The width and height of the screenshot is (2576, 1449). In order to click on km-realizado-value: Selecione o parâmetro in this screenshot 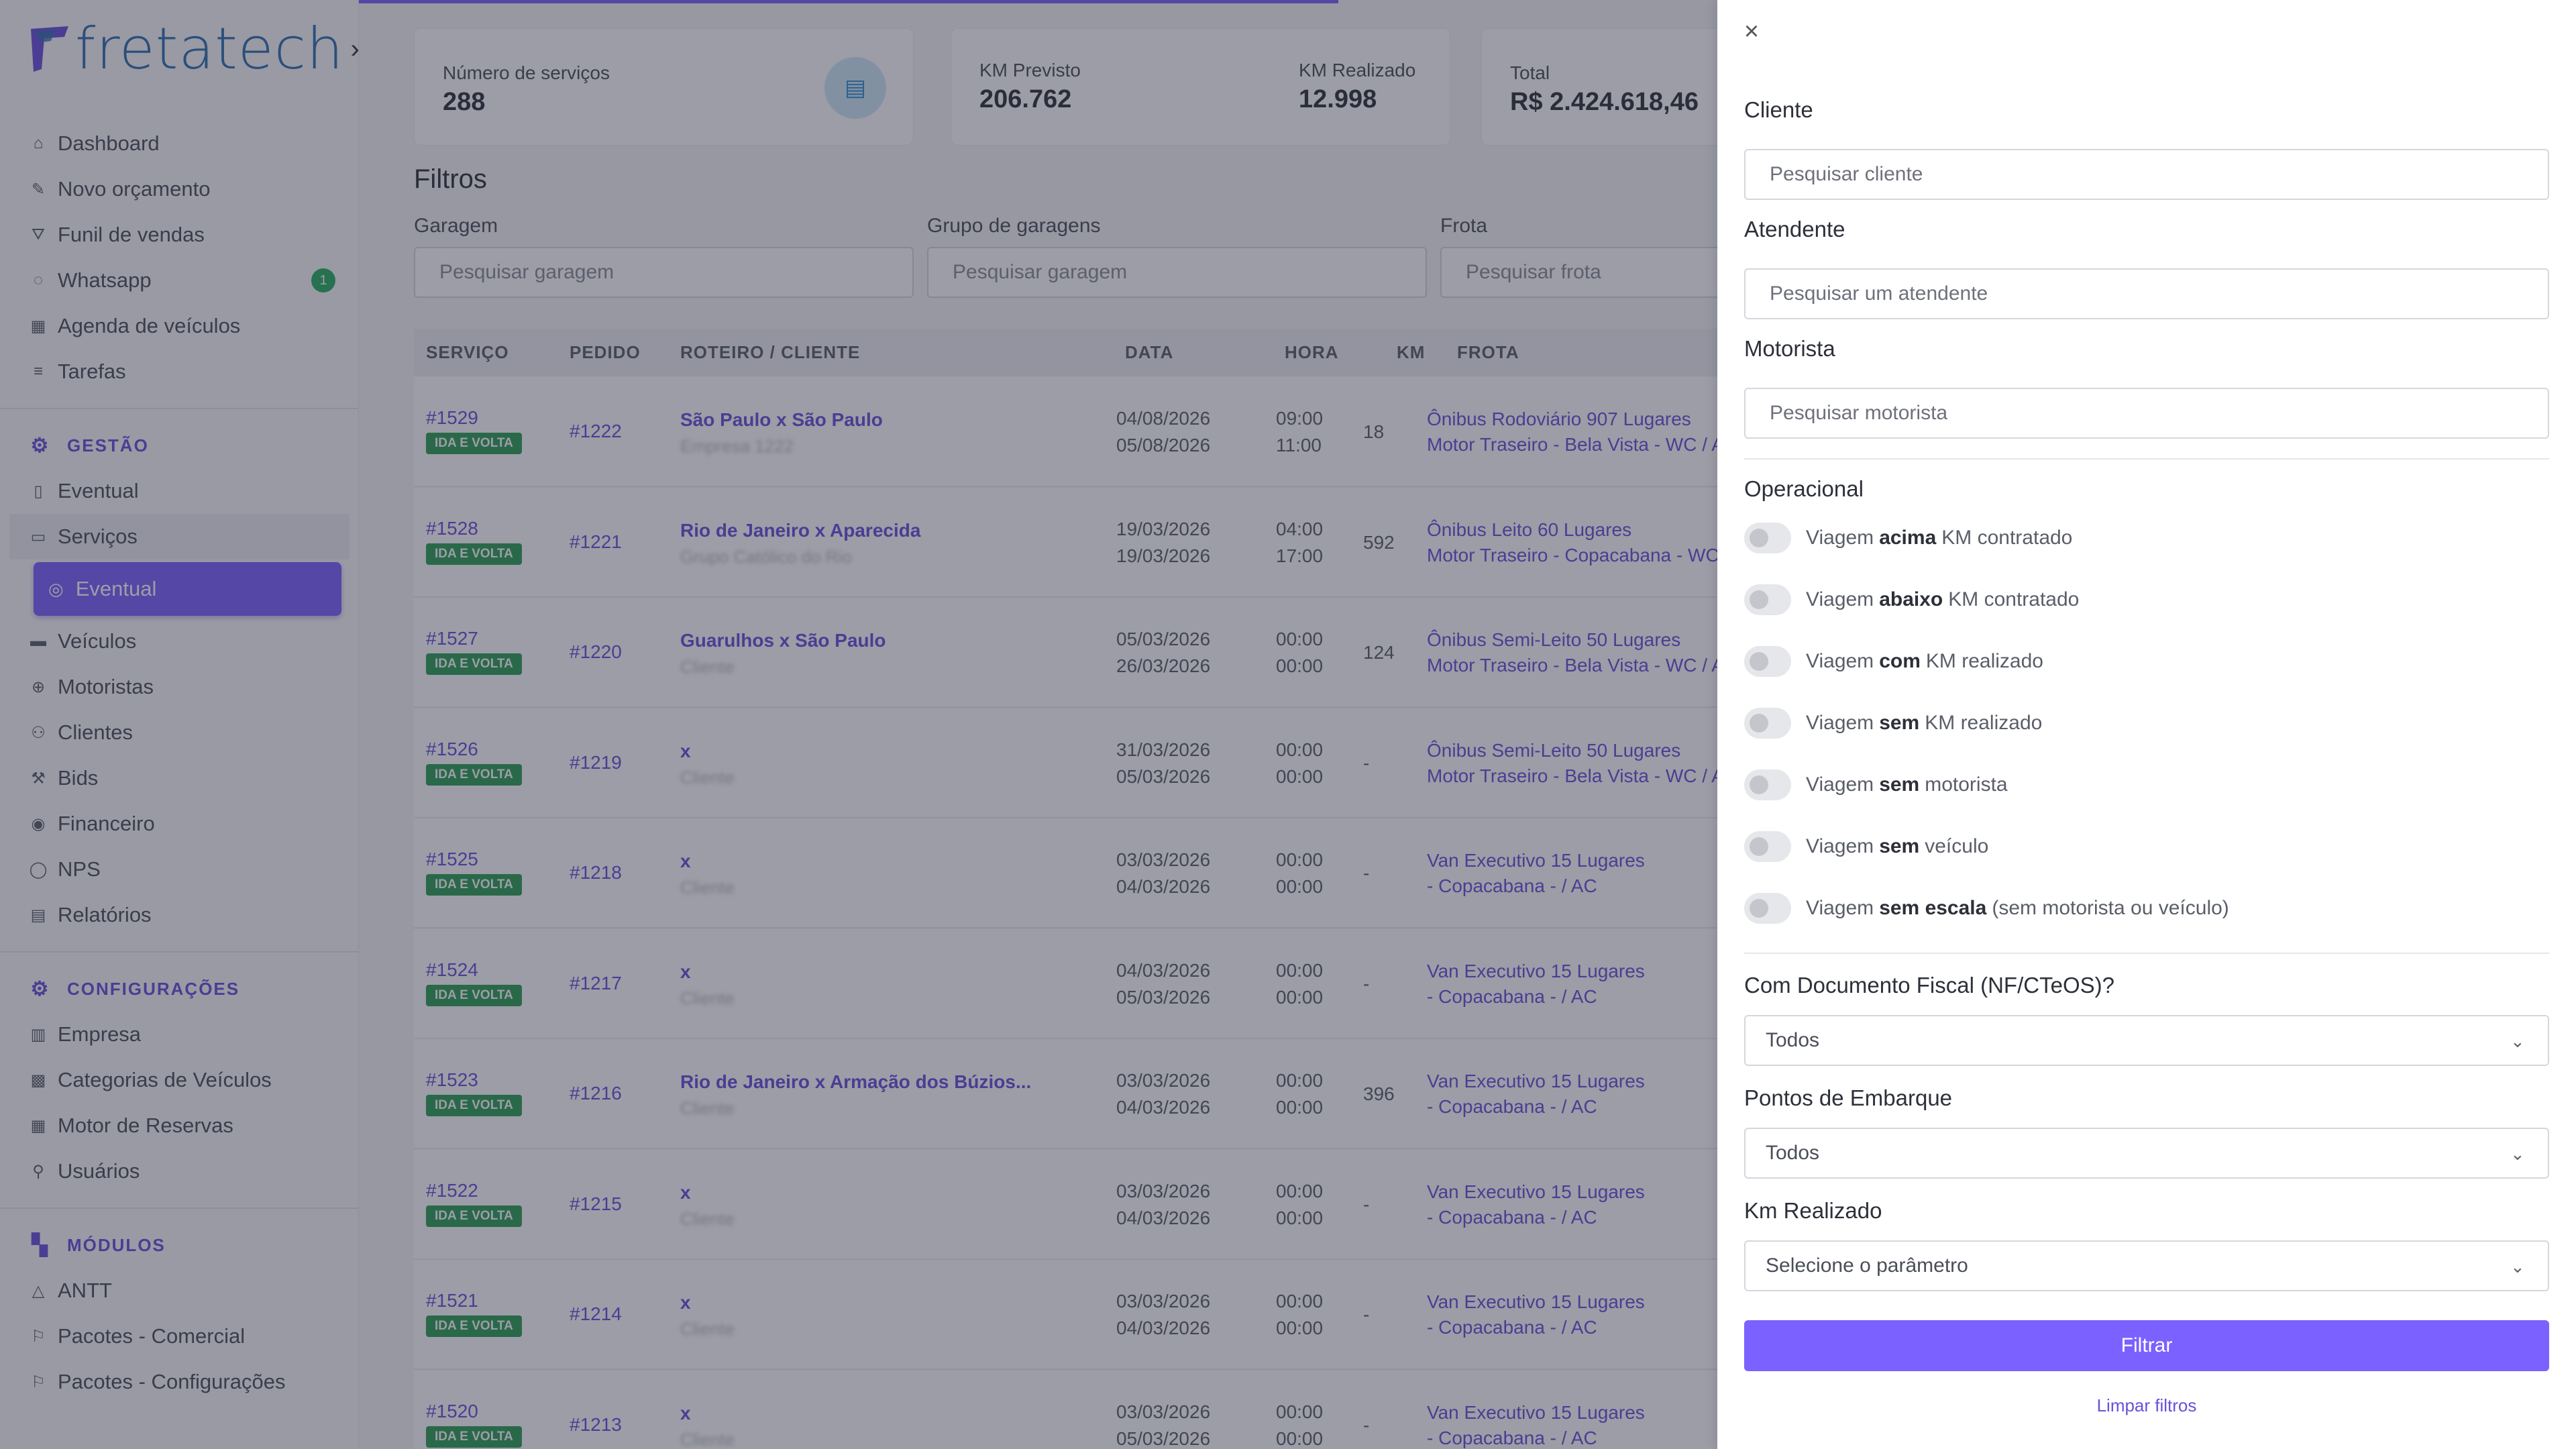, I will do `click(1867, 1265)`.